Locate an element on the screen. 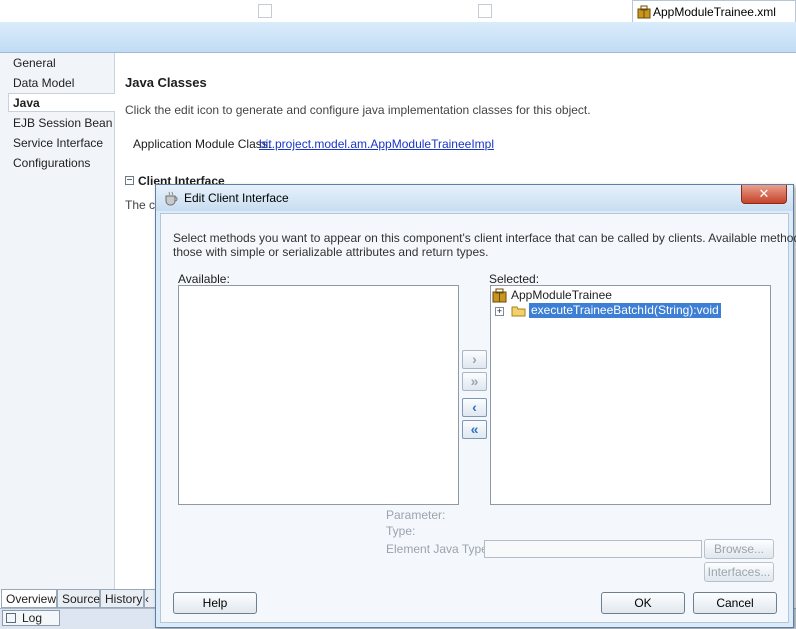  cancel-button: Cancel is located at coordinates (735, 603).